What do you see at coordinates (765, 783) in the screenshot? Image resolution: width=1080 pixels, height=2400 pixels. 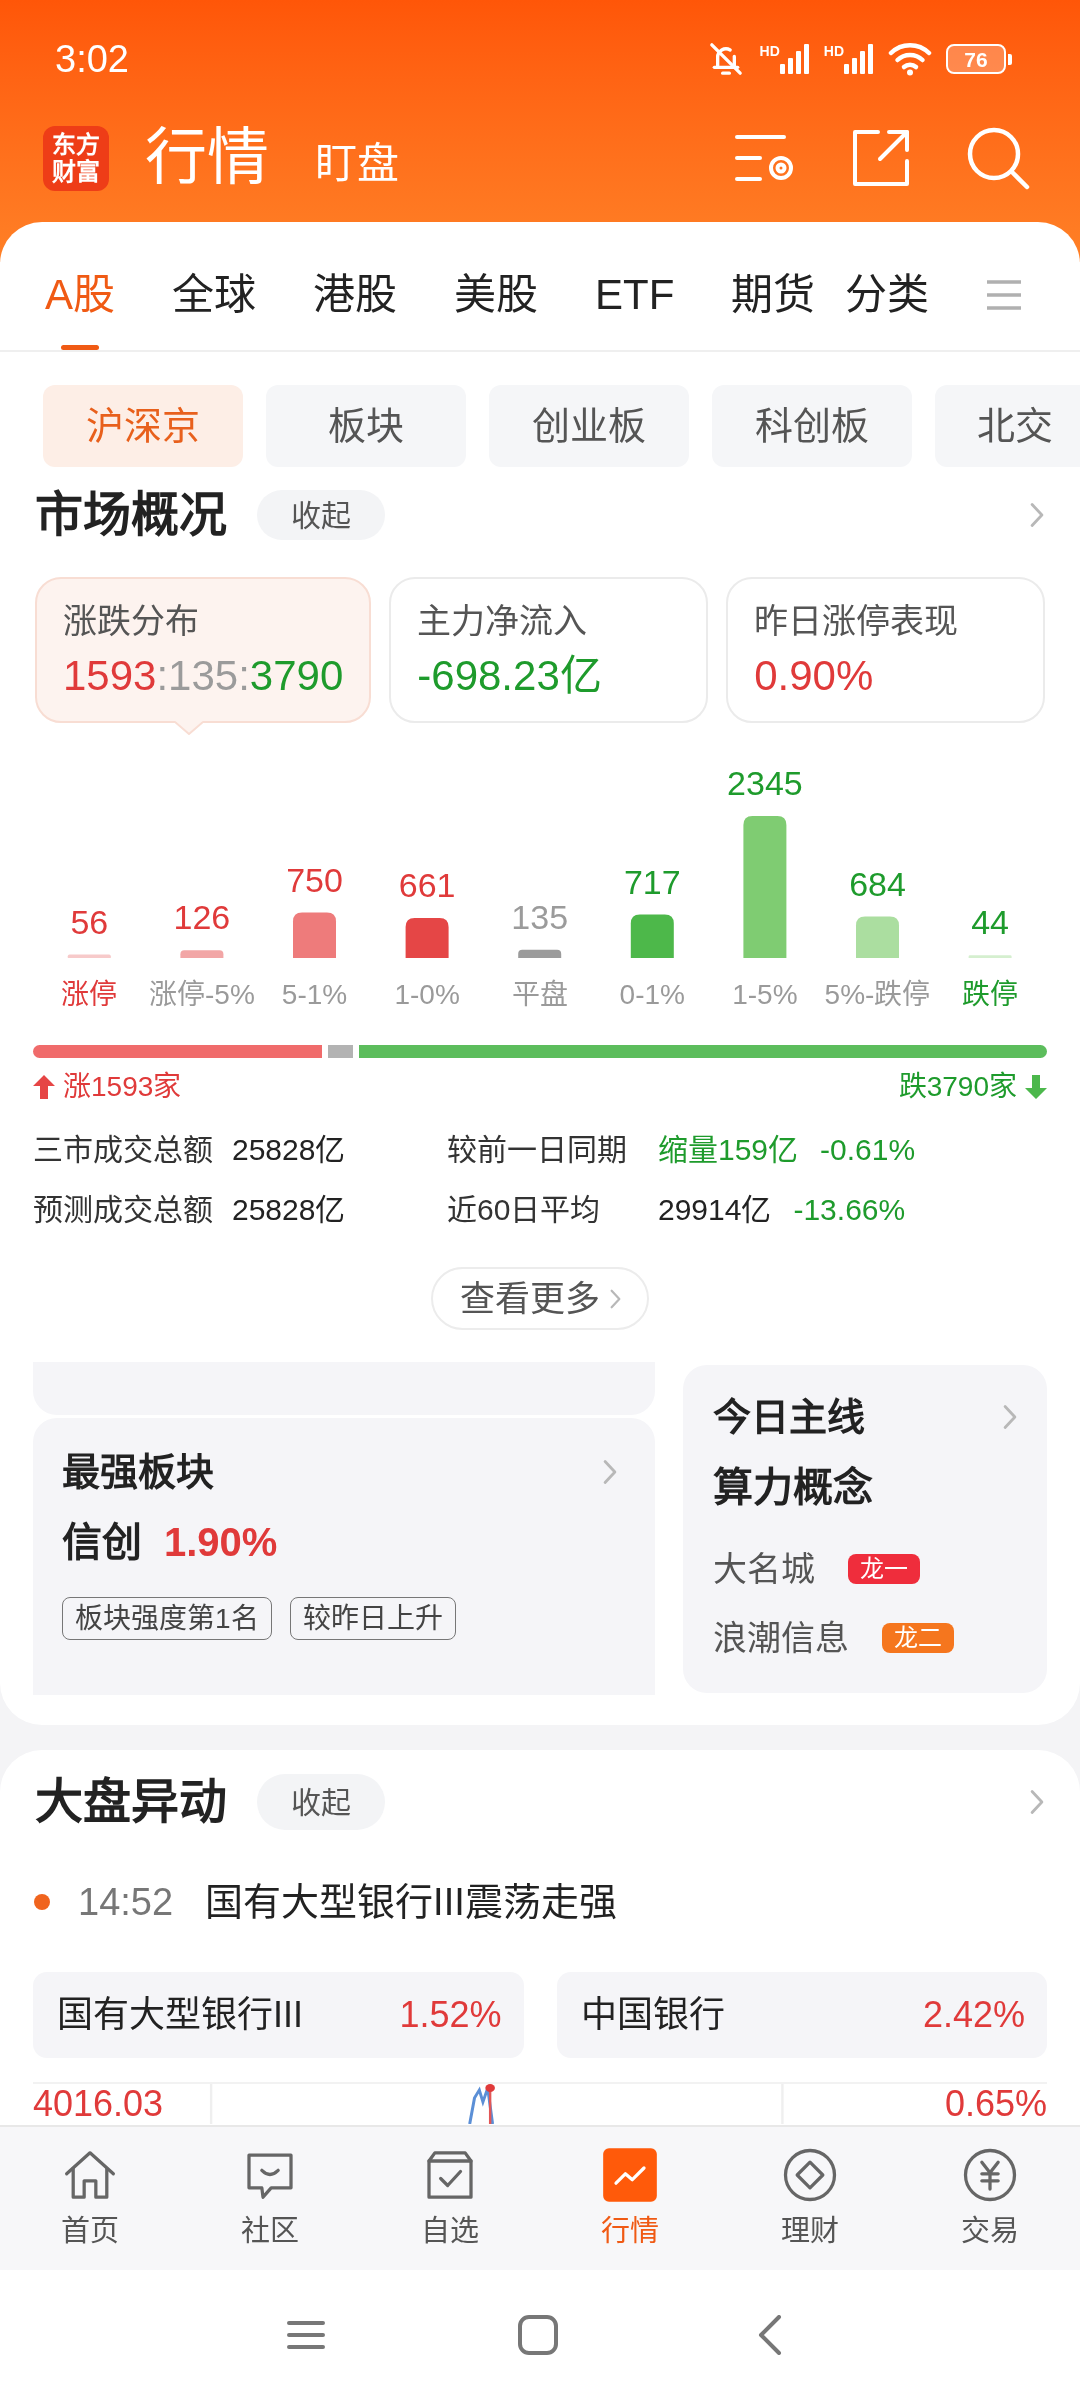 I see `bar-value-label: 2345` at bounding box center [765, 783].